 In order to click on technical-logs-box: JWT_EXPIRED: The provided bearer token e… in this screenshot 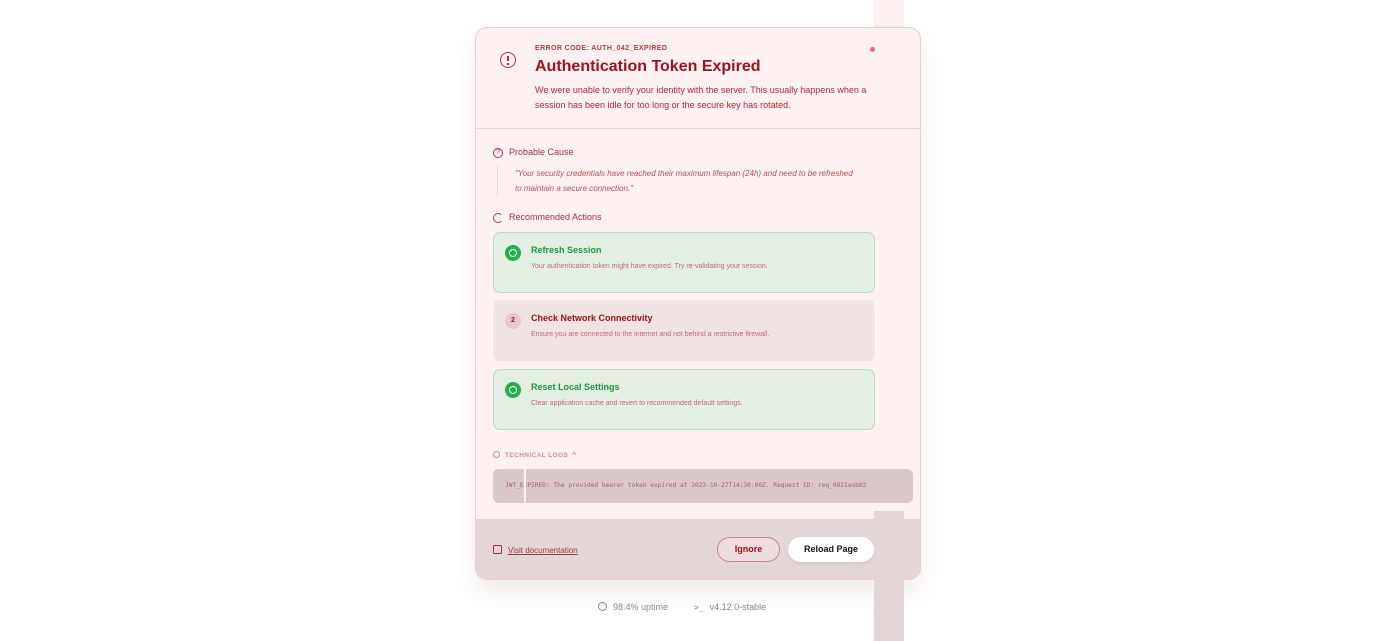, I will do `click(703, 486)`.